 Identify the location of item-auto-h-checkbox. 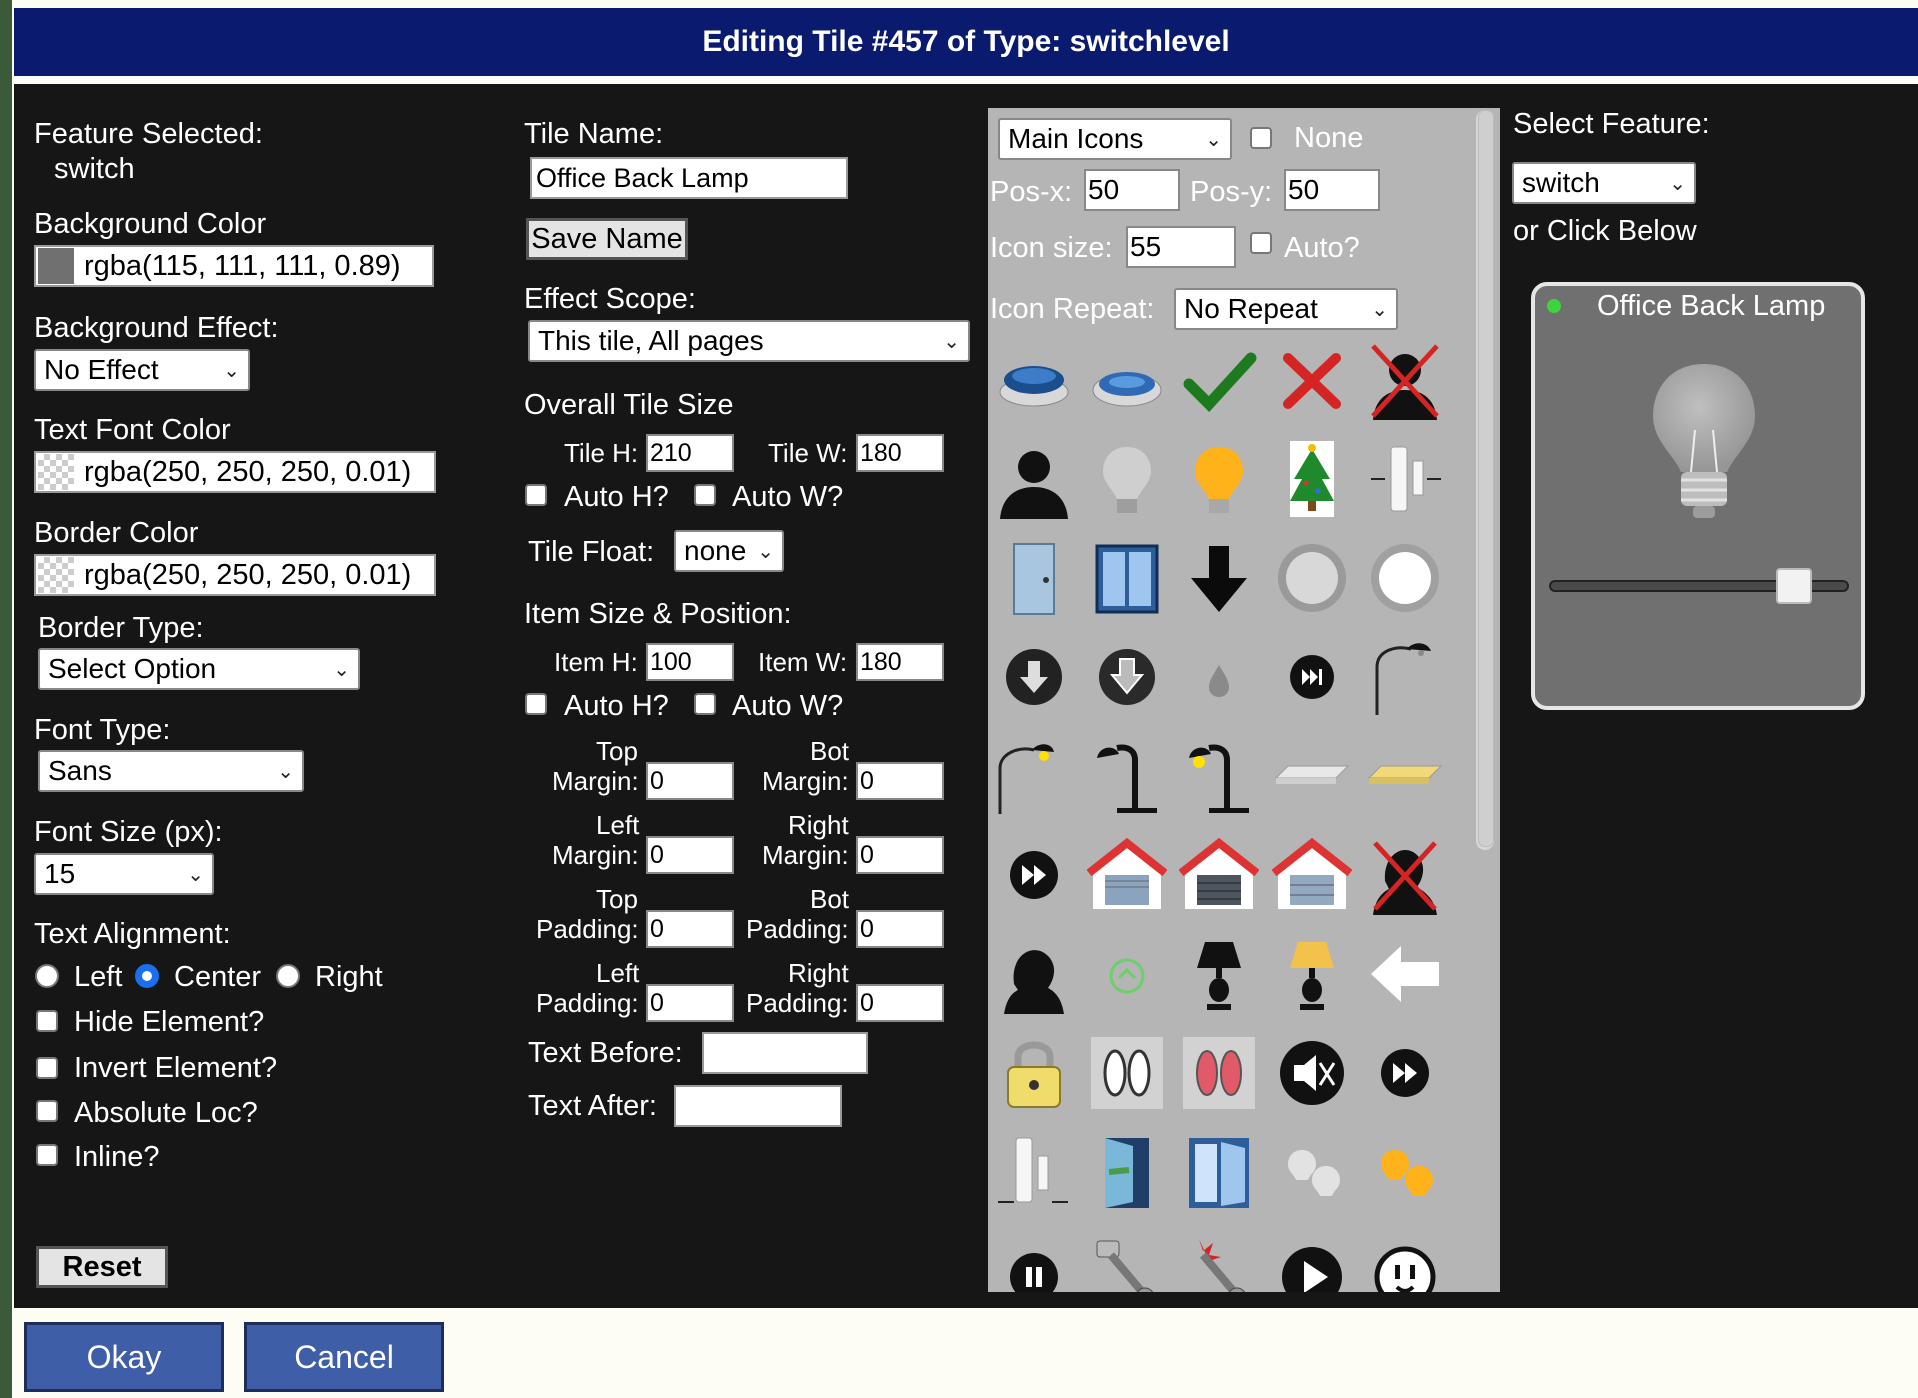
(536, 704).